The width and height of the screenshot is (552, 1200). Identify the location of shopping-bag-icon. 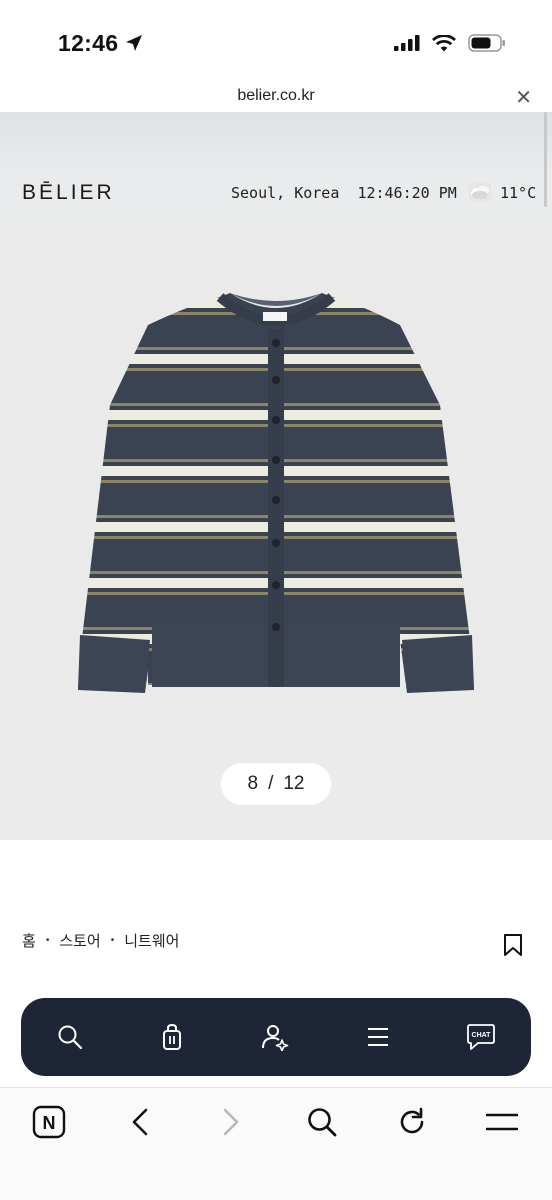
(172, 1036).